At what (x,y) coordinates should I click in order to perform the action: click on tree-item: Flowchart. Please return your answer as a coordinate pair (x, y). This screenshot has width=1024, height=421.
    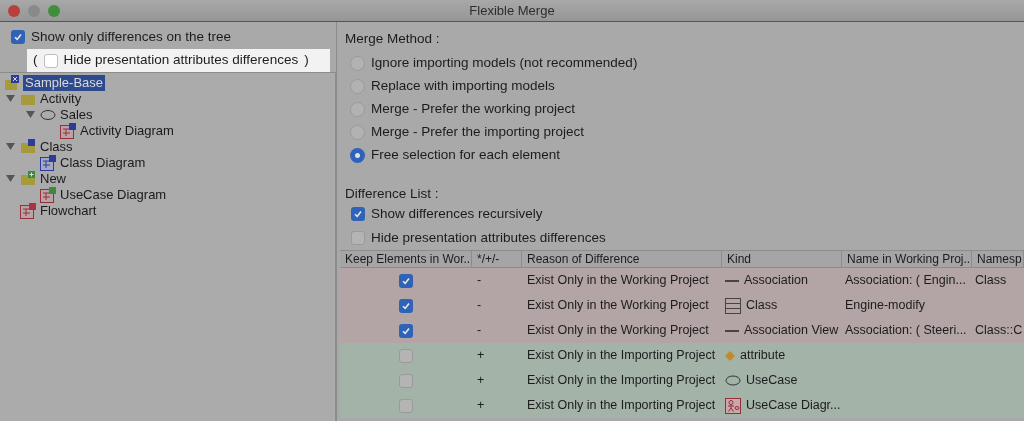
    Looking at the image, I should click on (68, 211).